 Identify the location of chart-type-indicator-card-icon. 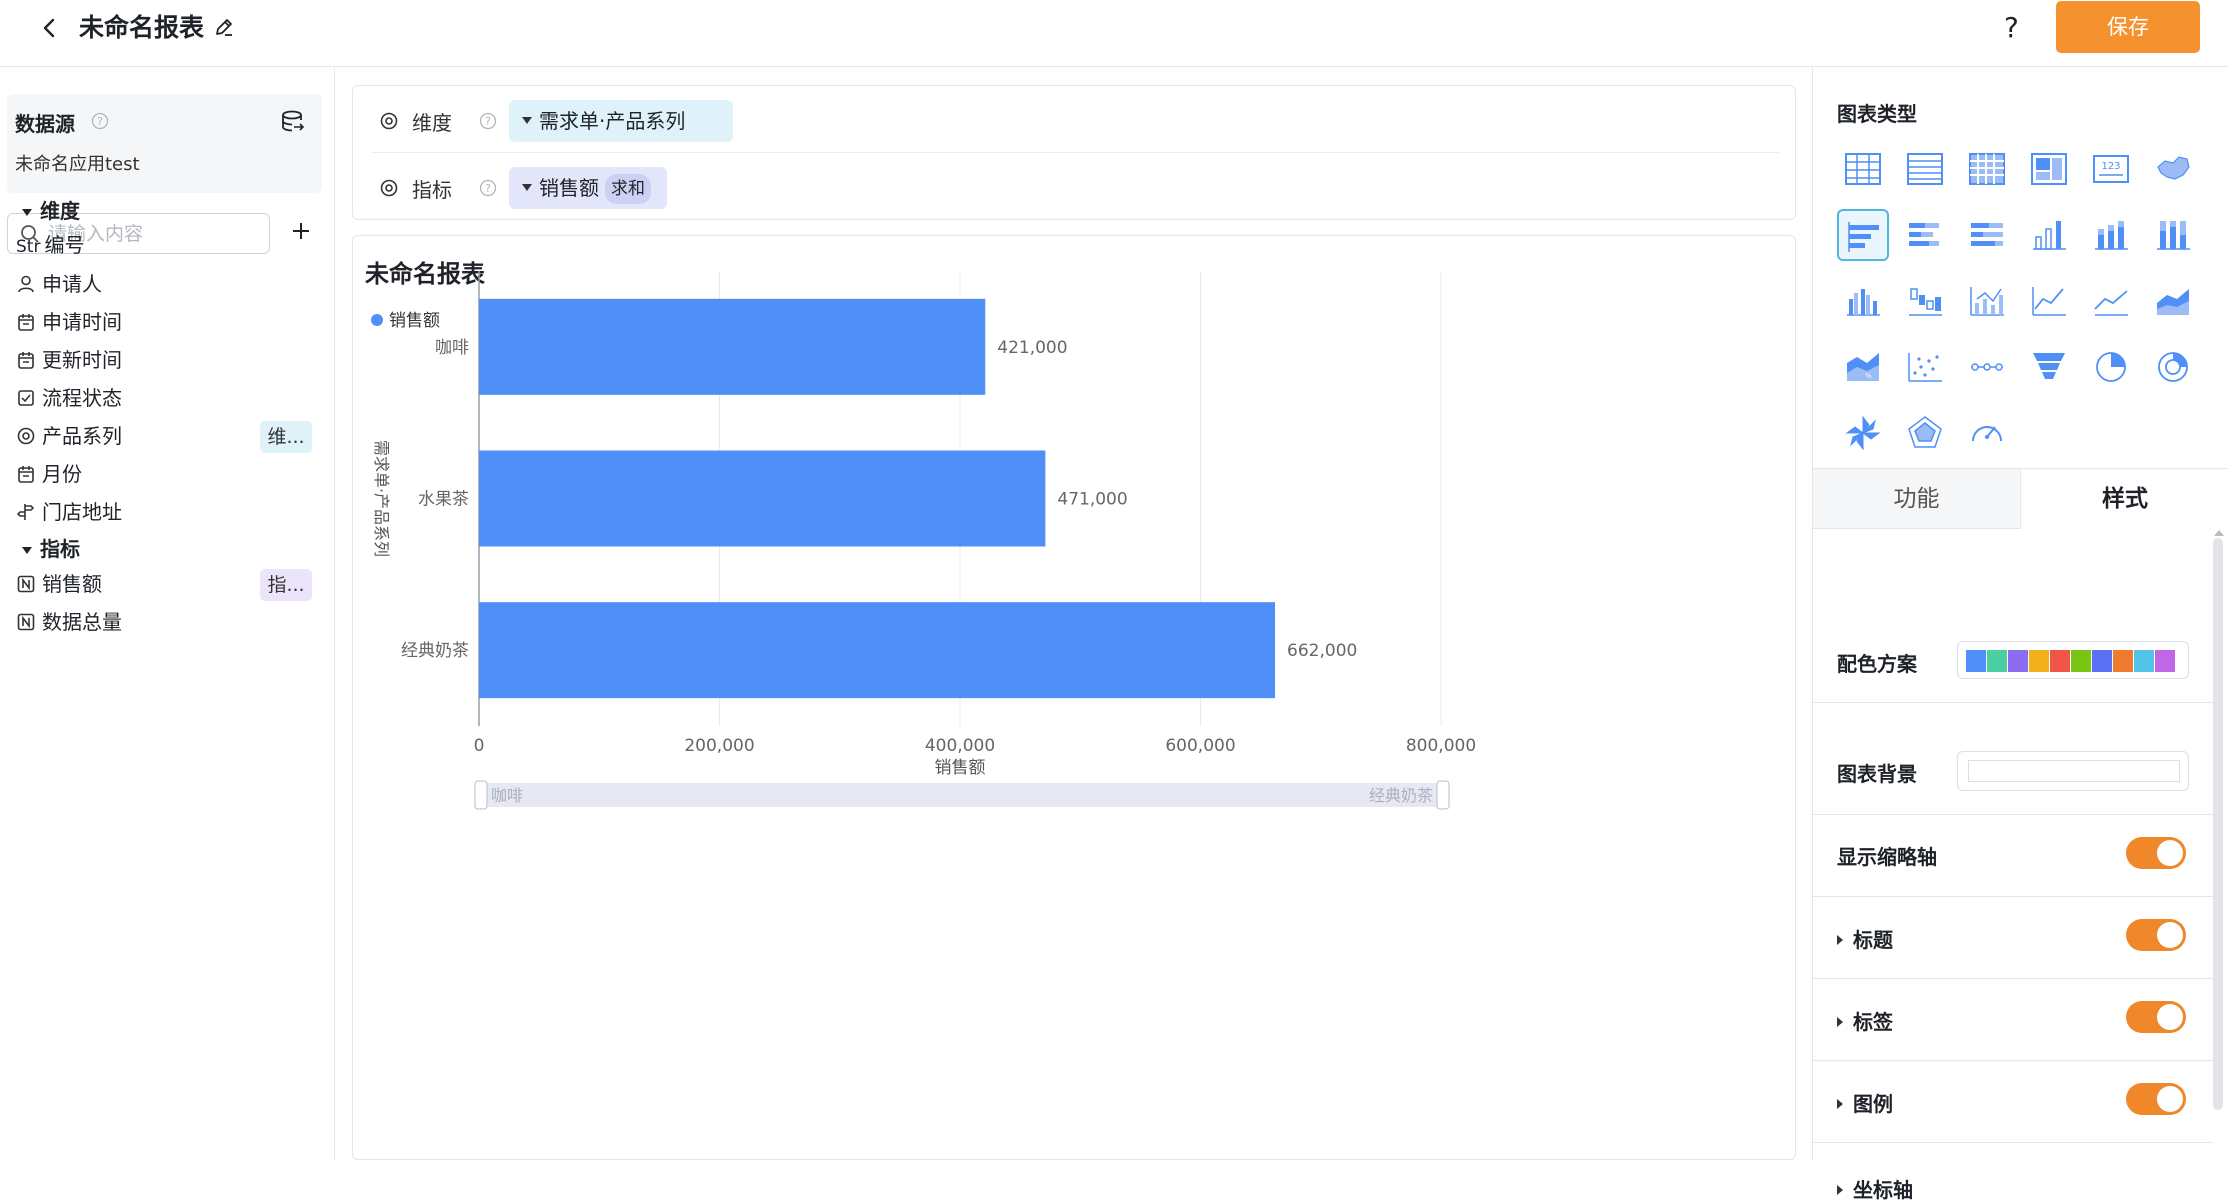
(2049, 169).